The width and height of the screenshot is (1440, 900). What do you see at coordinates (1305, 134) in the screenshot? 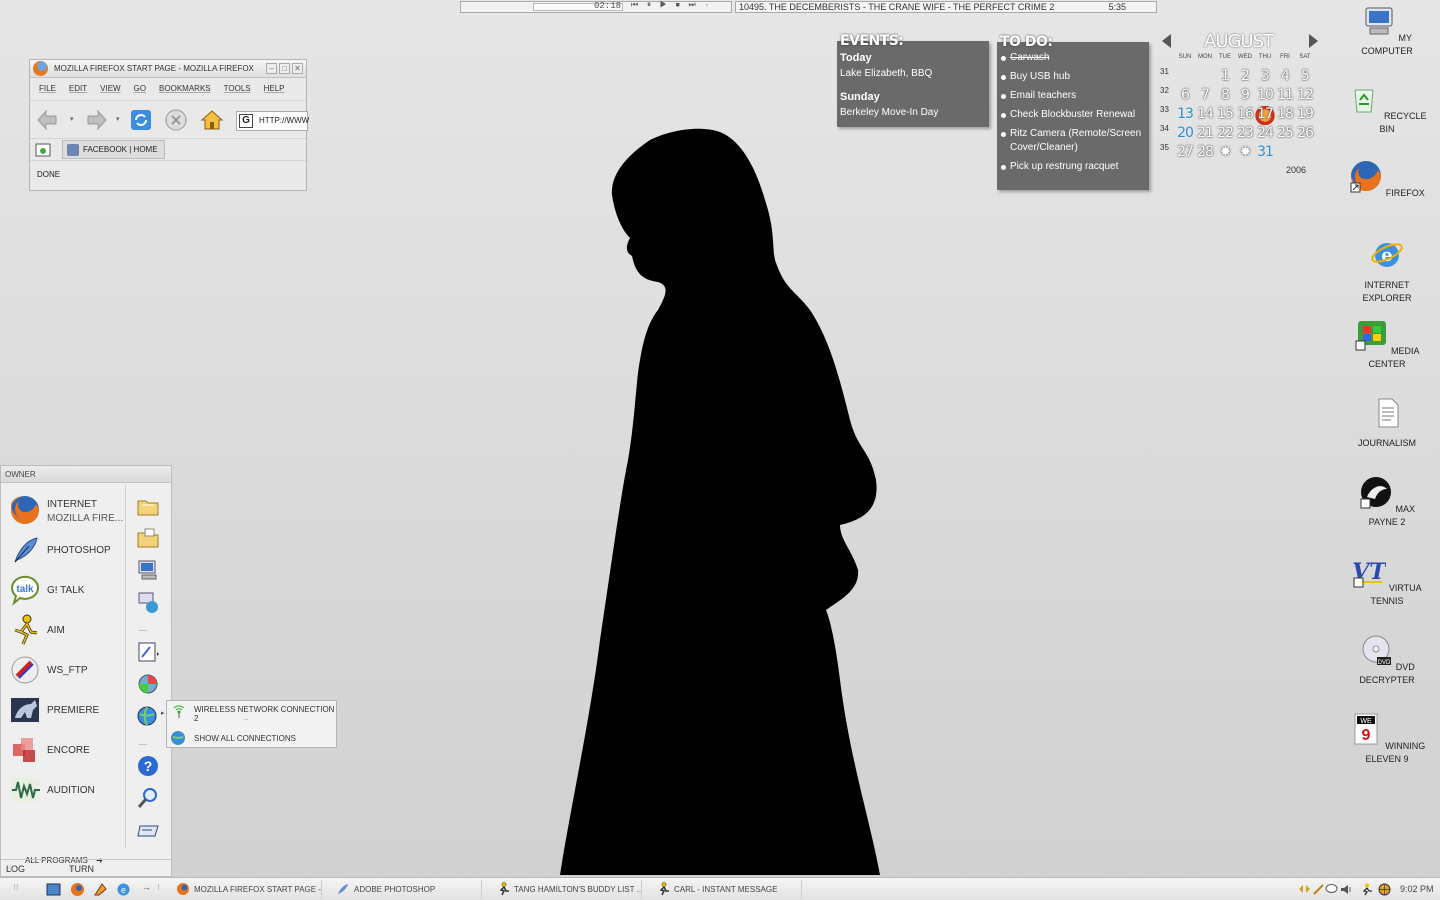
I see `calendar-day: 26` at bounding box center [1305, 134].